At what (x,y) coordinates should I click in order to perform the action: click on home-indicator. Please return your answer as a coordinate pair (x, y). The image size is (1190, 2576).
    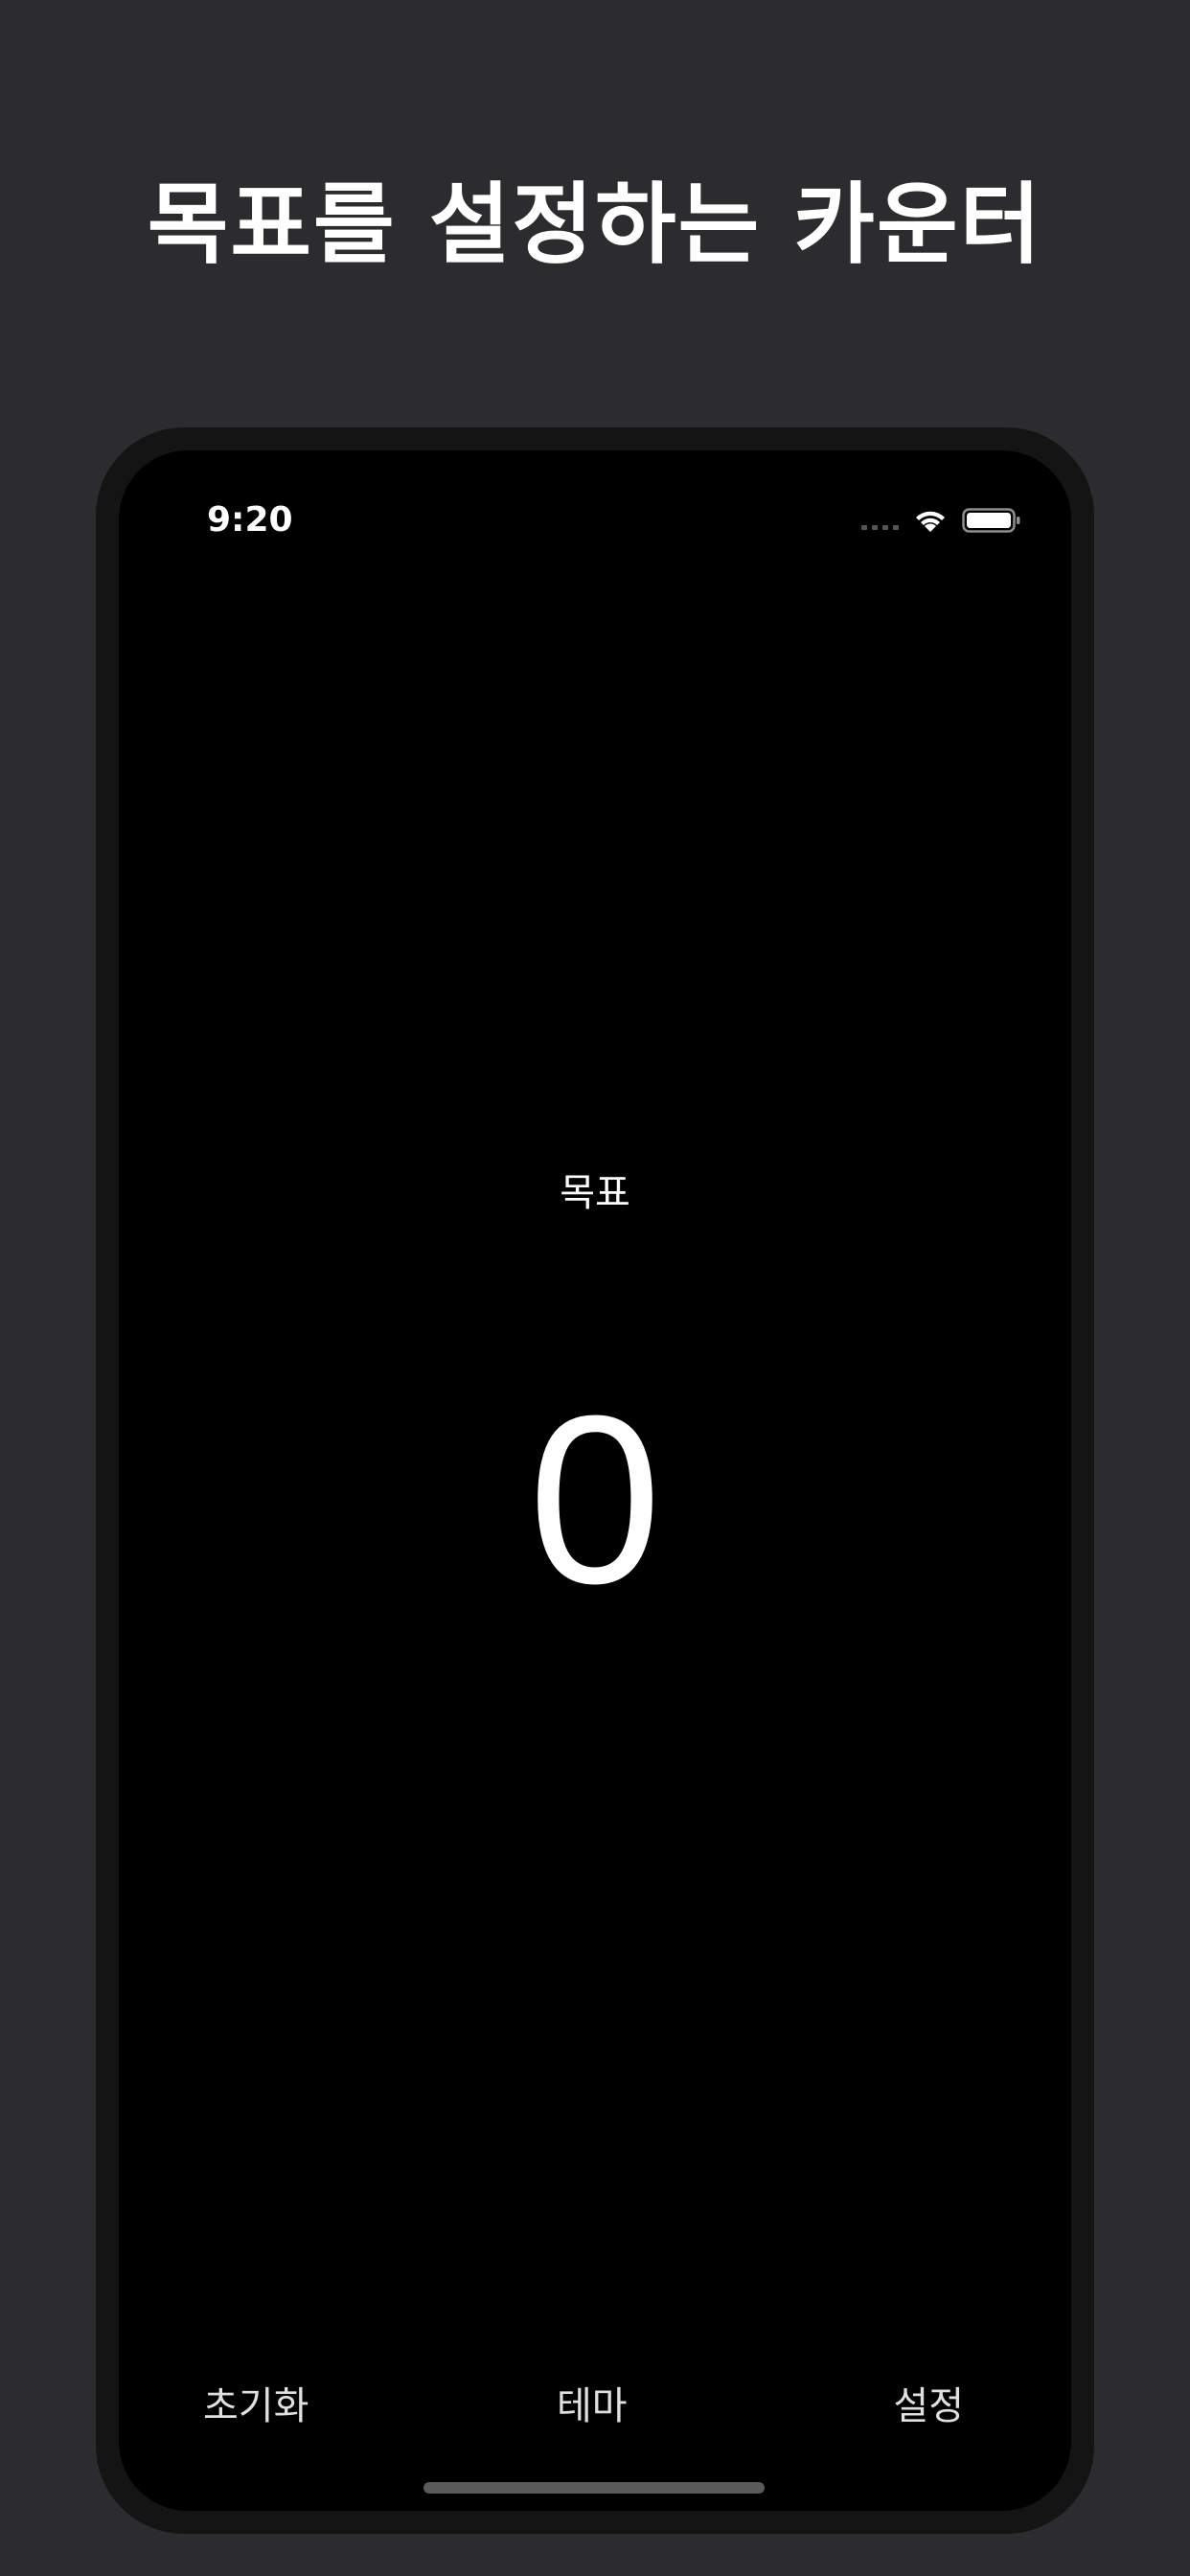
    Looking at the image, I should click on (594, 2488).